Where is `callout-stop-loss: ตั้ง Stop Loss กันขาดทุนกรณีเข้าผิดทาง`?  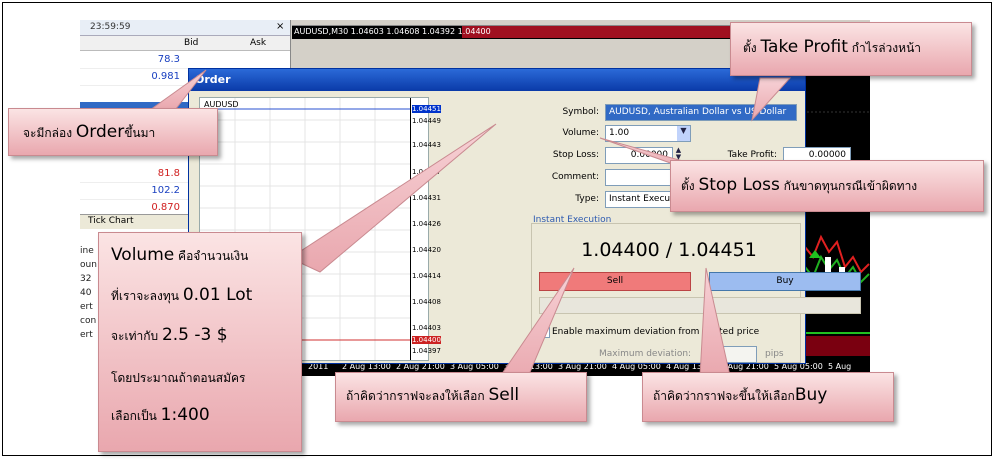 callout-stop-loss: ตั้ง Stop Loss กันขาดทุนกรณีเข้าผิดทาง is located at coordinates (827, 186).